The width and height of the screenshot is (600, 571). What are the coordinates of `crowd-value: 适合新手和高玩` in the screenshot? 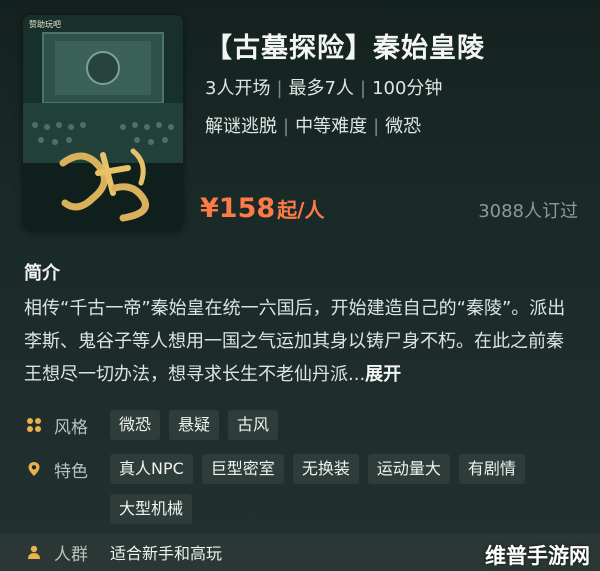 It's located at (166, 553).